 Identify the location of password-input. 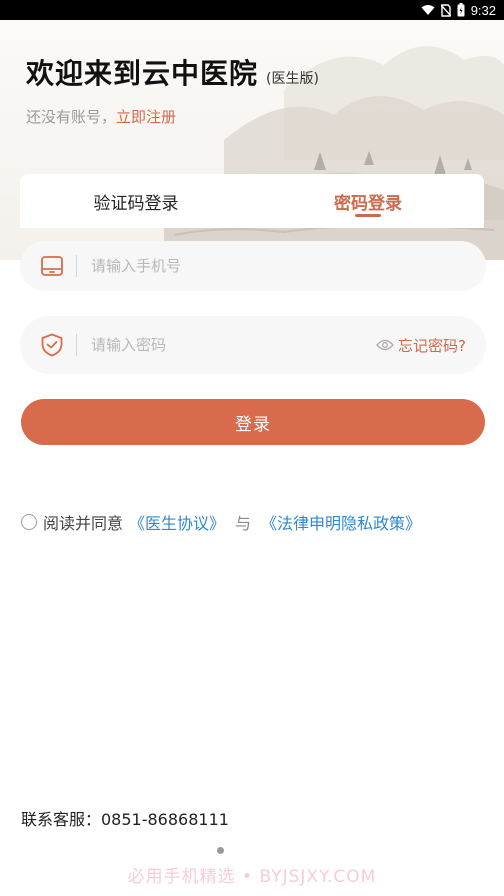
(221, 345).